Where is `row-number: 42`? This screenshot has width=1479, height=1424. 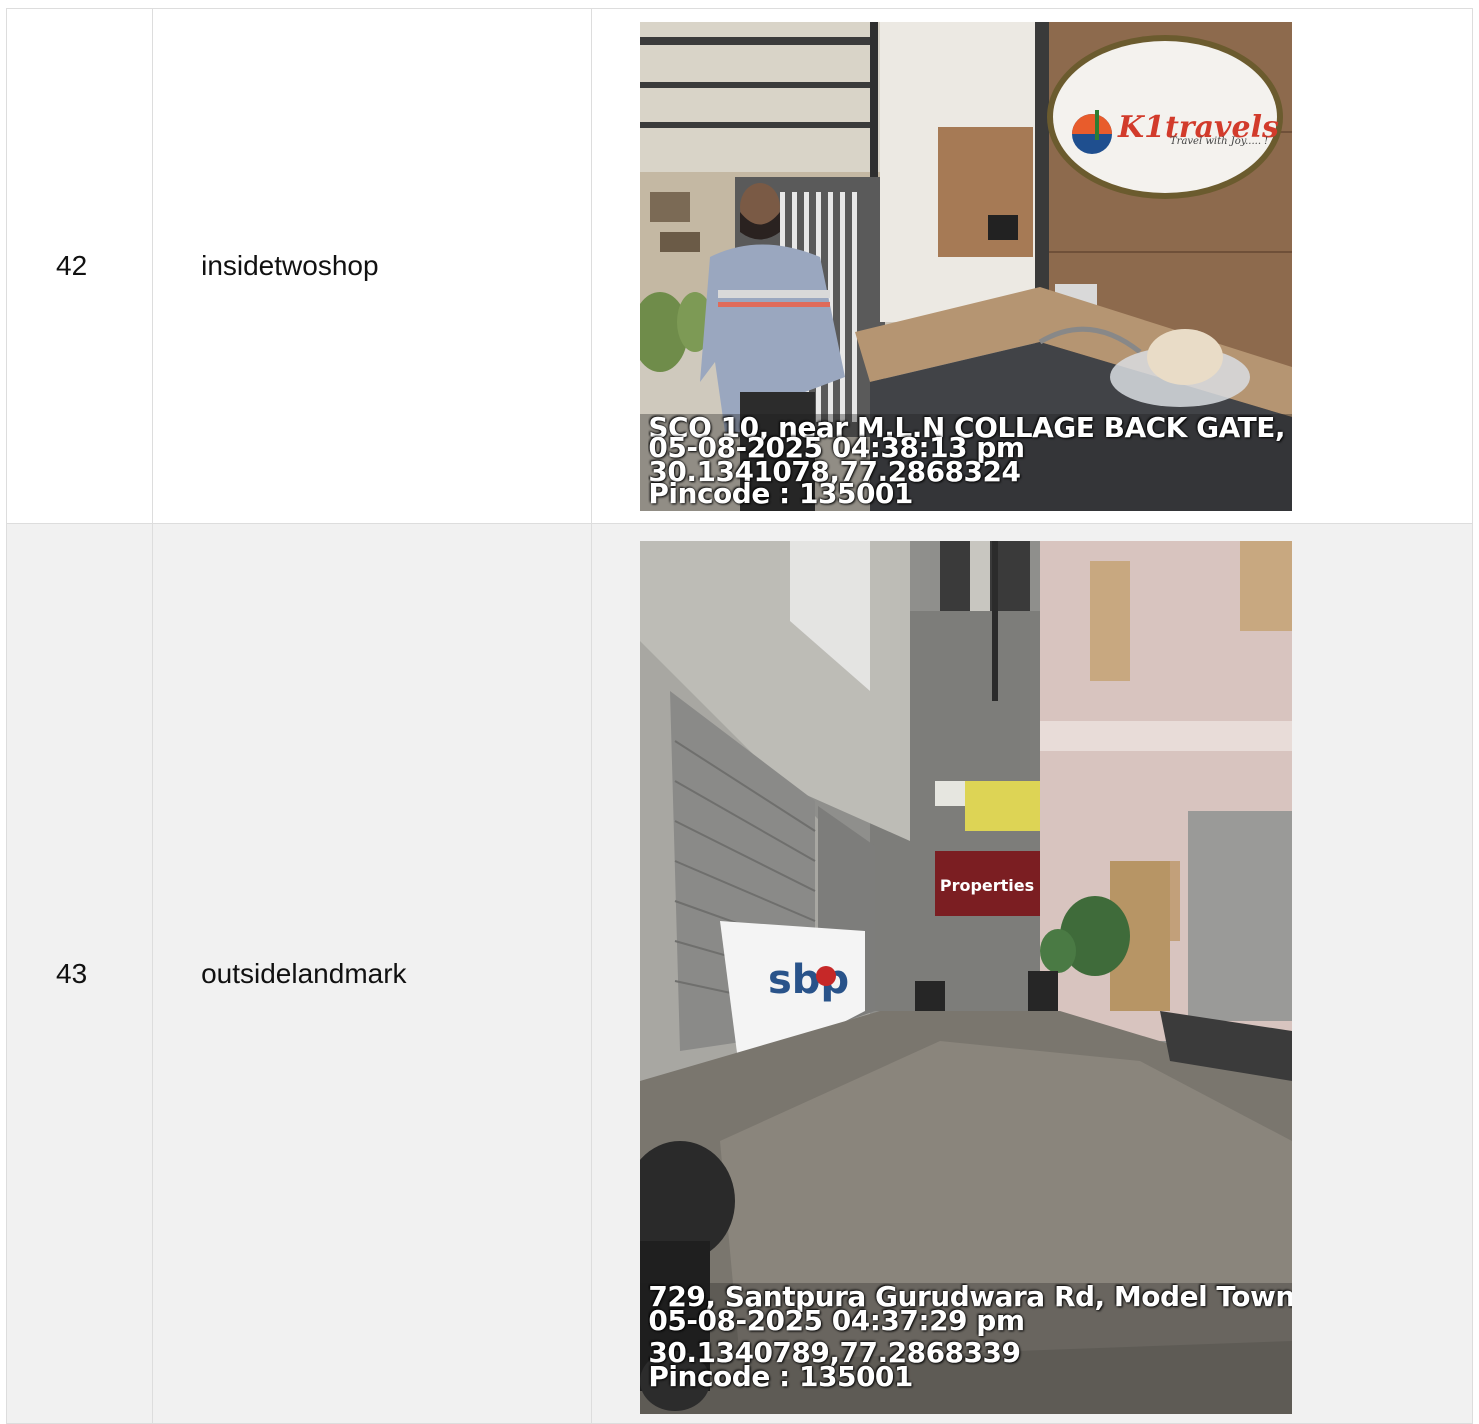
row-number: 42 is located at coordinates (79, 266).